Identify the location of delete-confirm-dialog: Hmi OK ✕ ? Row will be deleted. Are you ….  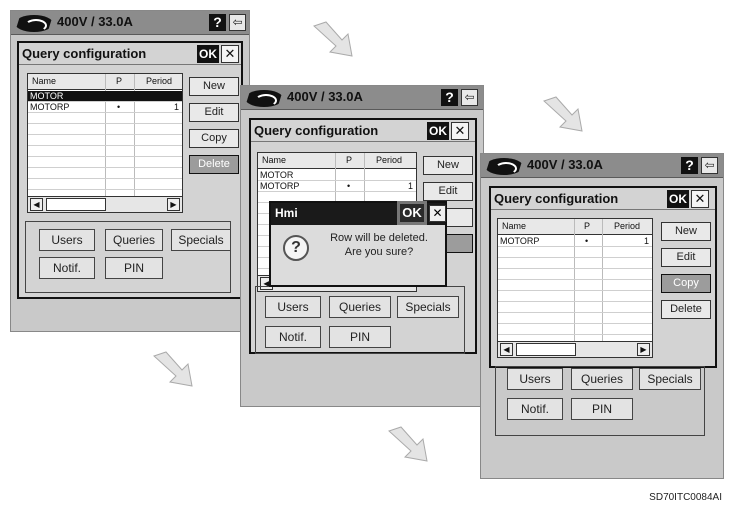
(358, 244).